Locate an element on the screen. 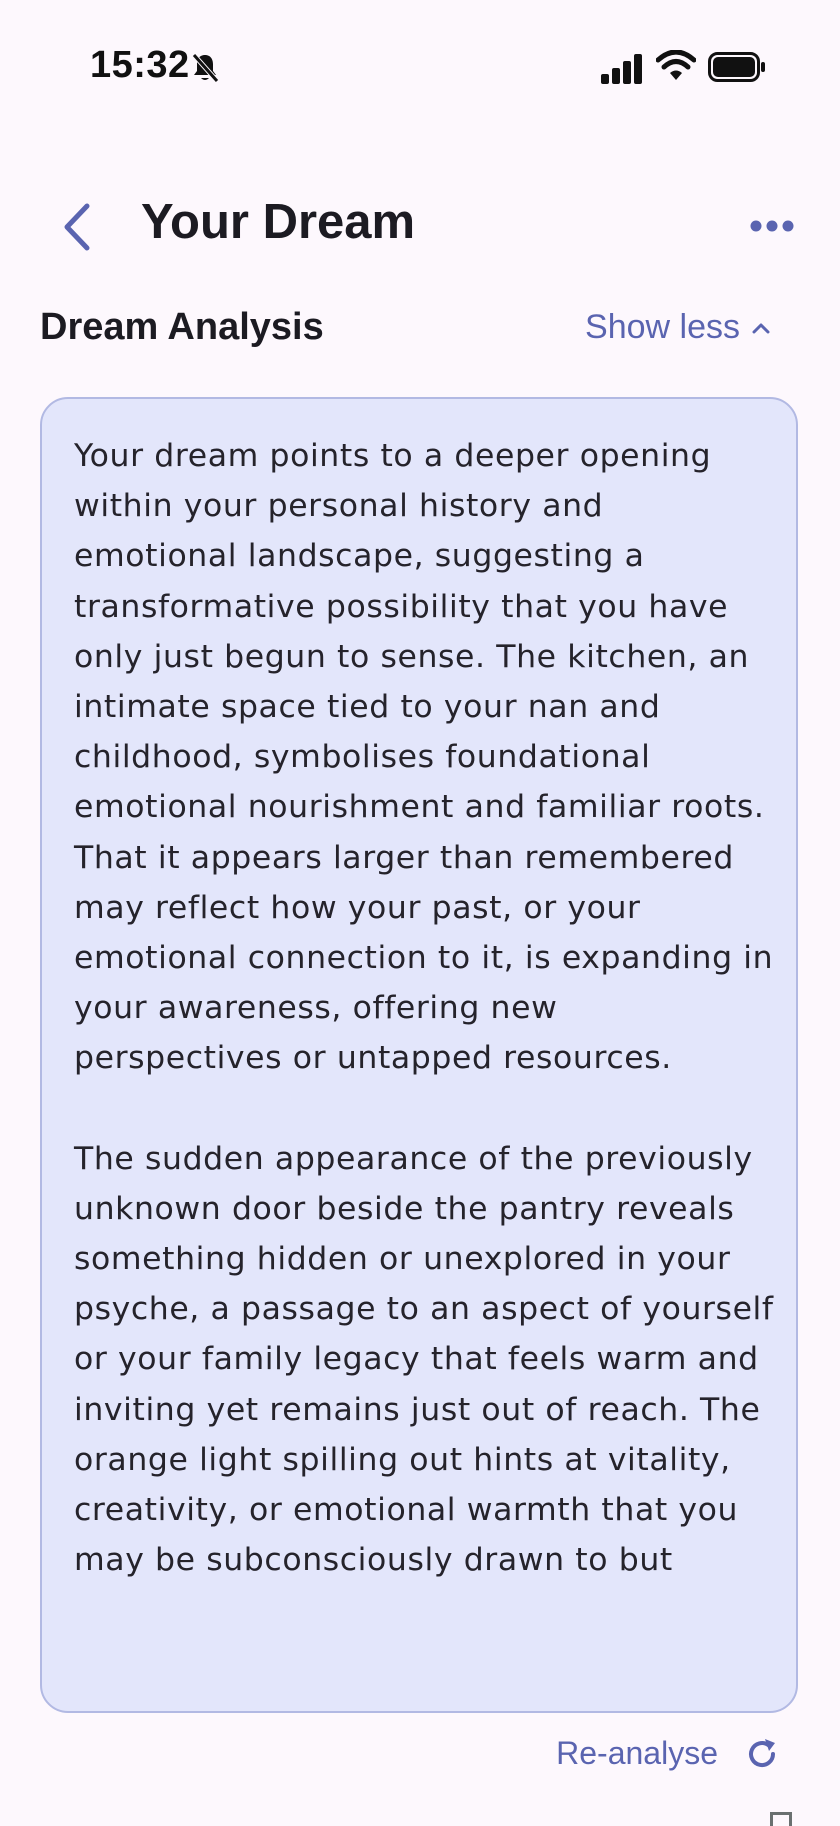  show-less-toggle: Show less is located at coordinates (677, 327).